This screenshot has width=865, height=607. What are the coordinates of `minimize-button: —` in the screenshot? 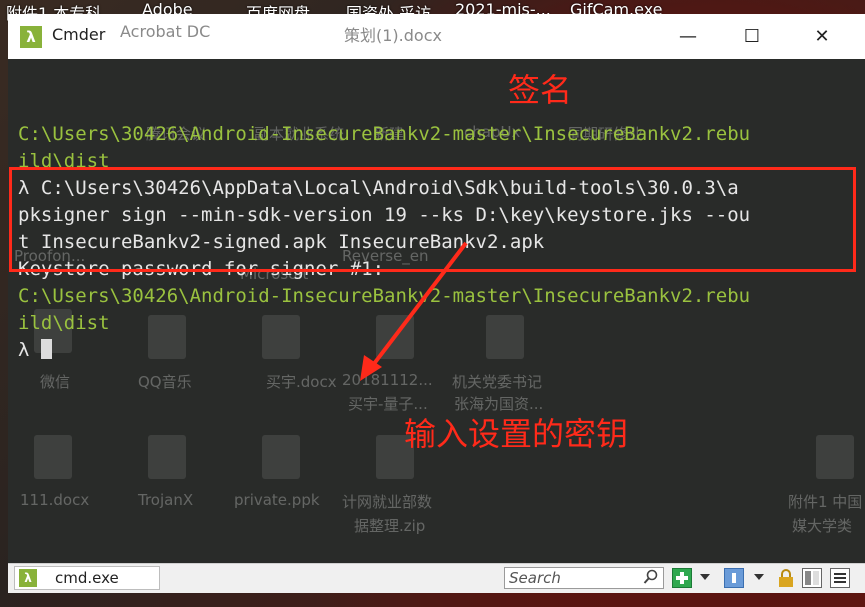 It's located at (688, 37).